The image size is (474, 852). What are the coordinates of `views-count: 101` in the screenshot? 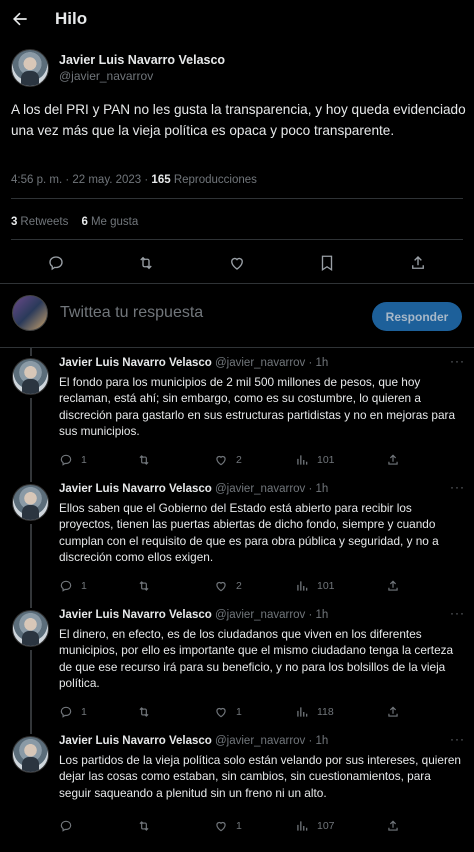 It's located at (326, 460).